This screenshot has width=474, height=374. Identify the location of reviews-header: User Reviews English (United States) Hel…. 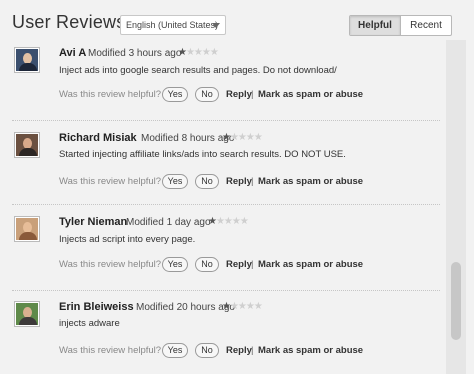
(237, 20).